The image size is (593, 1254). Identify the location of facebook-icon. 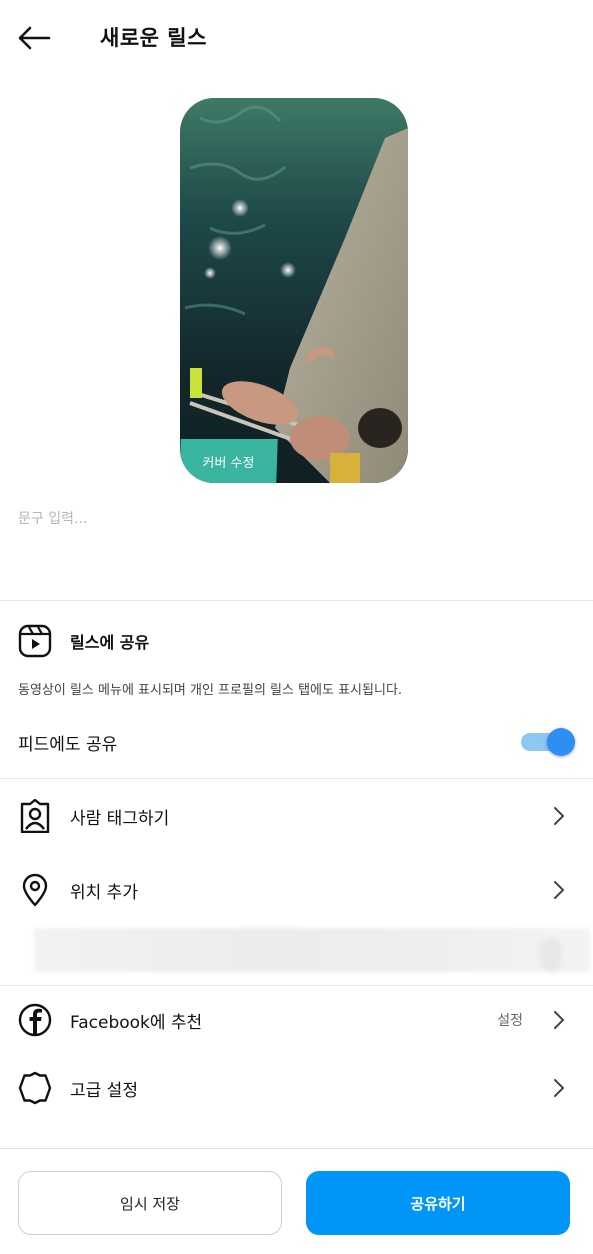
(35, 1020).